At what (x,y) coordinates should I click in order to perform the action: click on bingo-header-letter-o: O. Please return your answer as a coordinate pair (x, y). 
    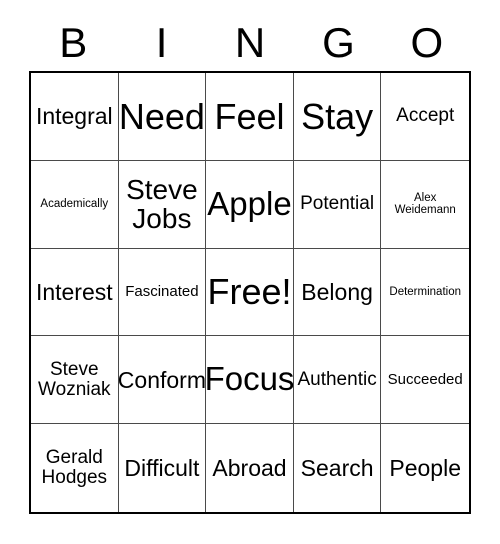
    Looking at the image, I should click on (427, 42).